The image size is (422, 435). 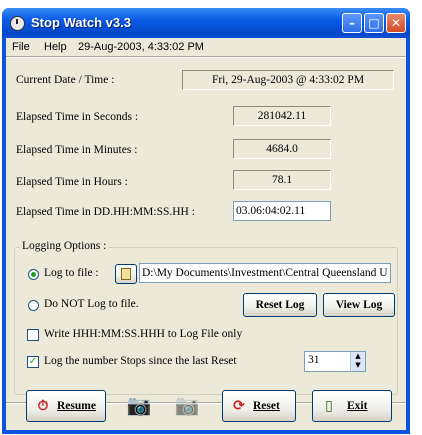 I want to click on stopwatch-icon, so click(x=17, y=23).